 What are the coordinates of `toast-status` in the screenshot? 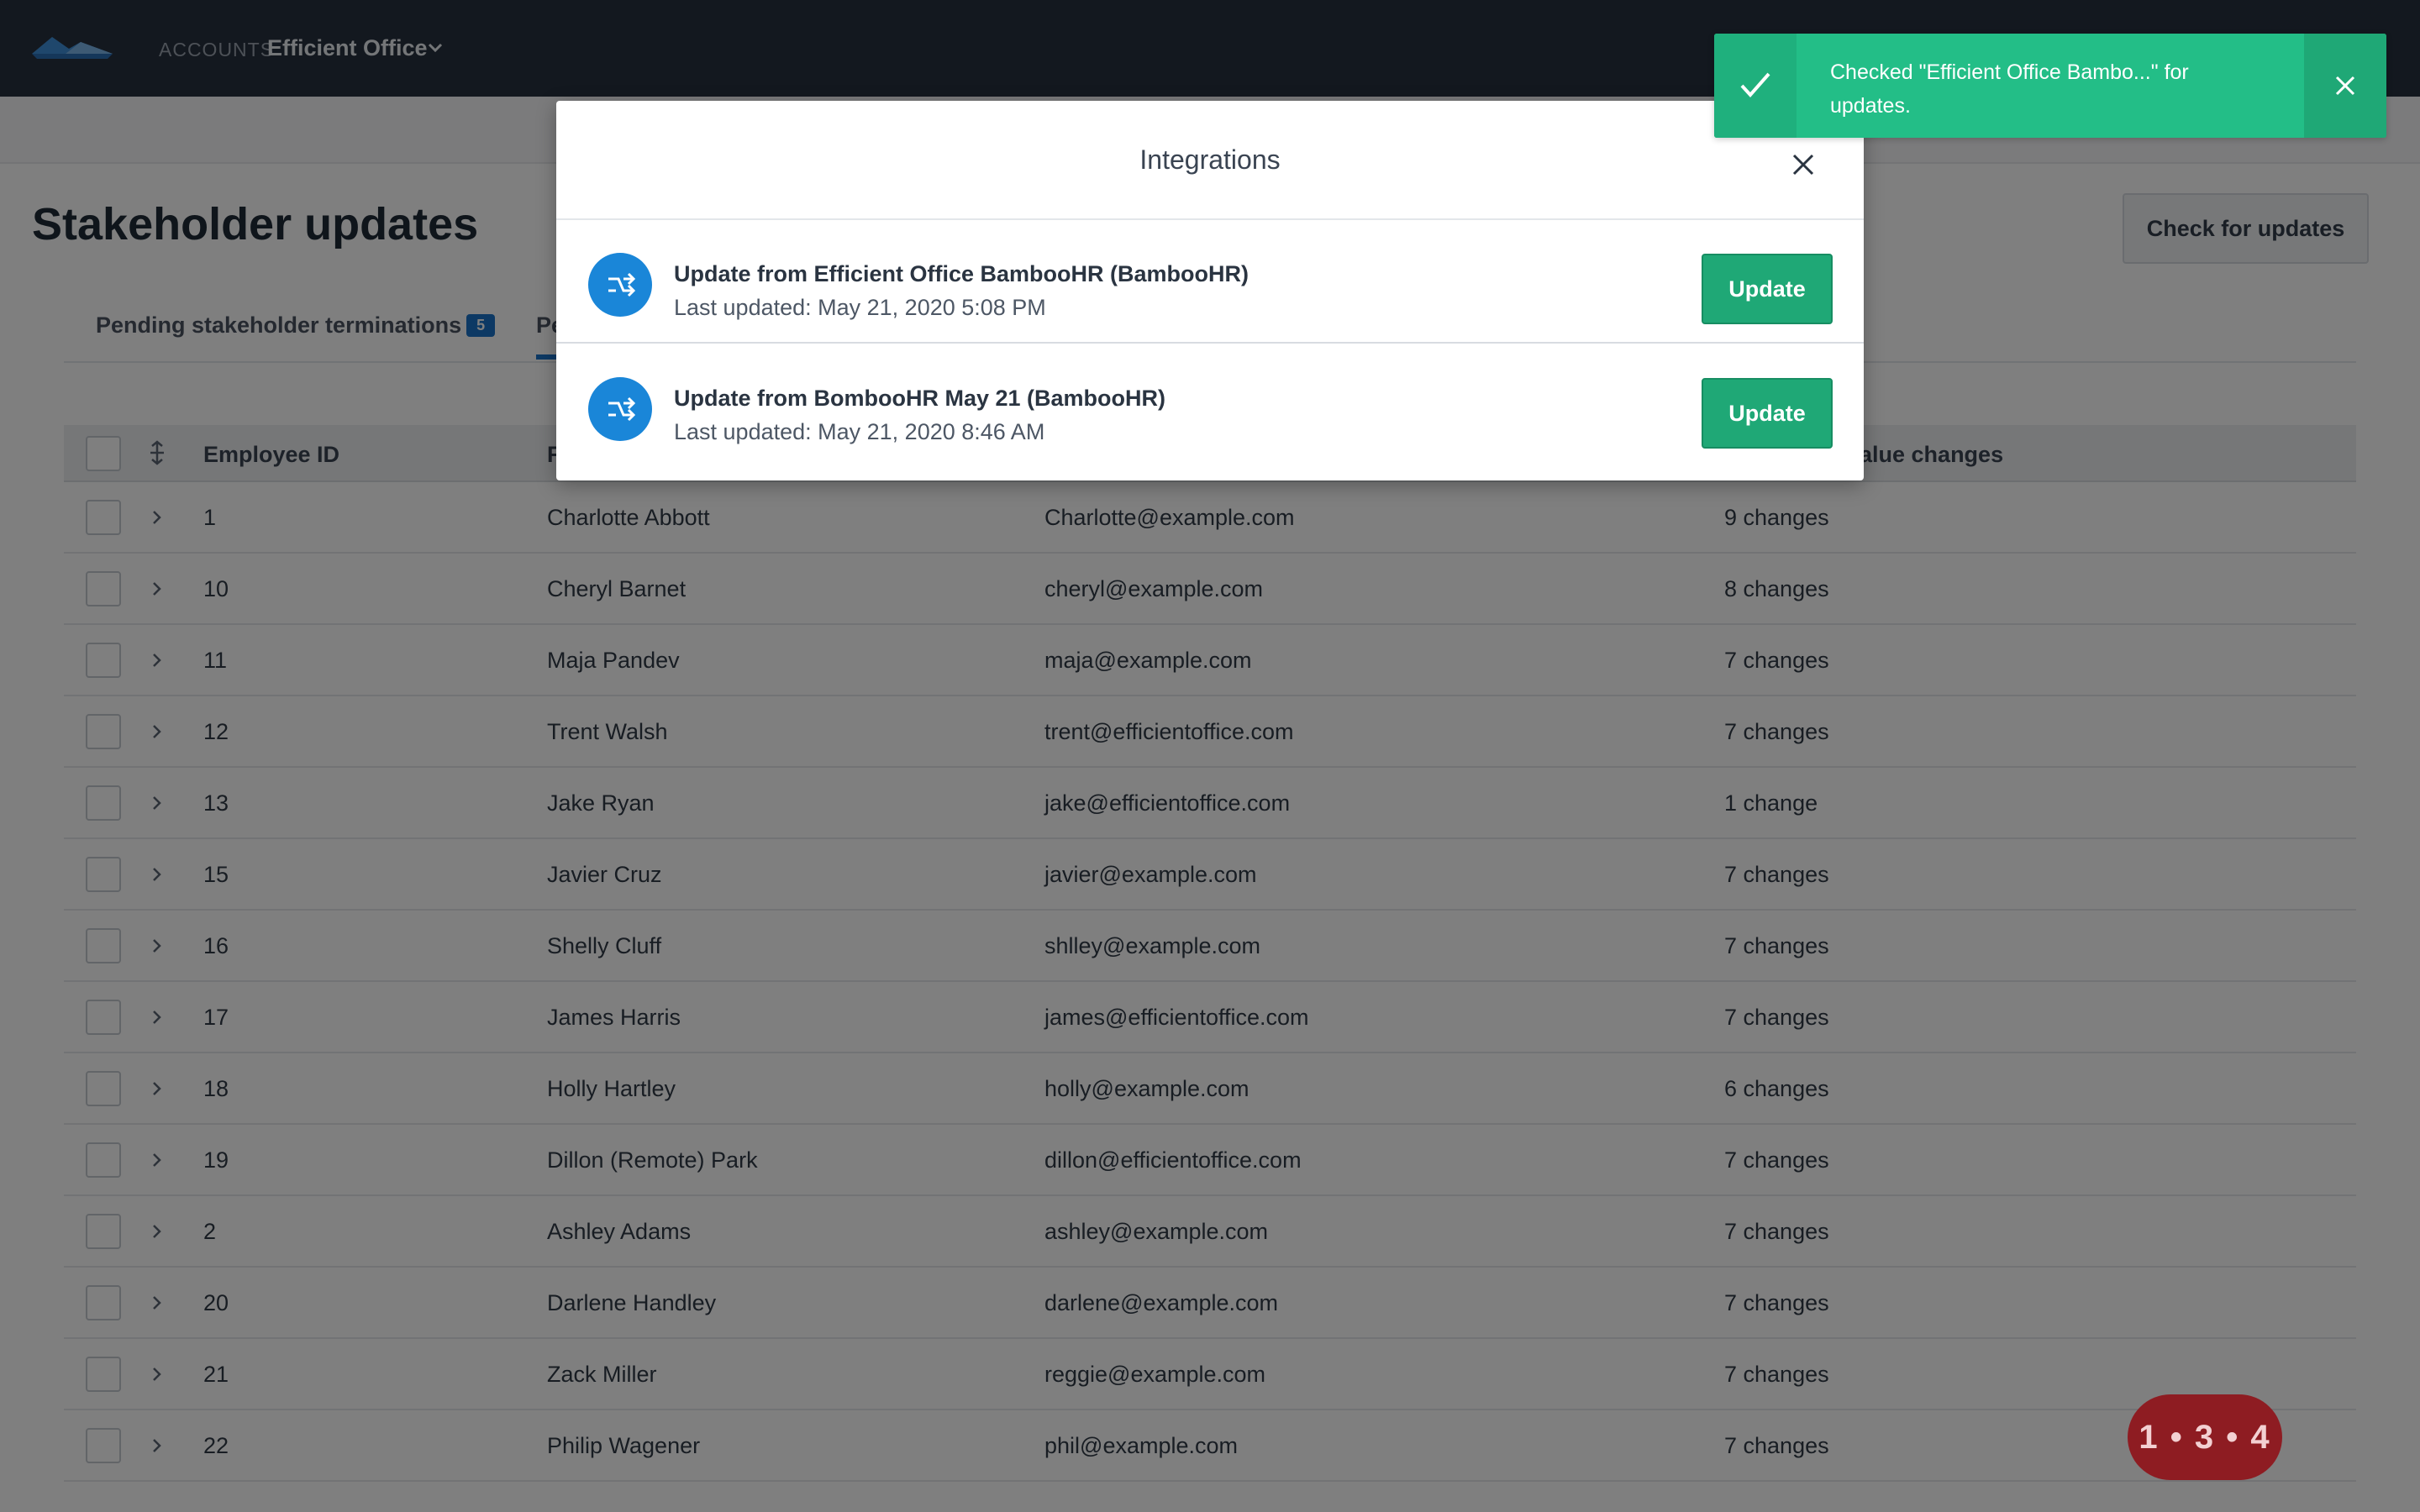 It's located at (1755, 86).